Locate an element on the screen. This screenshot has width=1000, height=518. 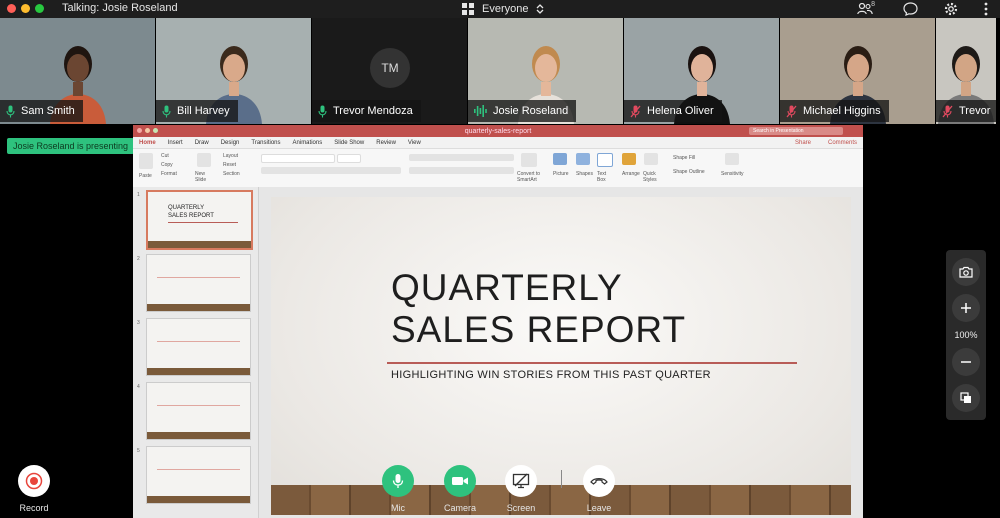
minimize-window-button is located at coordinates (25, 8).